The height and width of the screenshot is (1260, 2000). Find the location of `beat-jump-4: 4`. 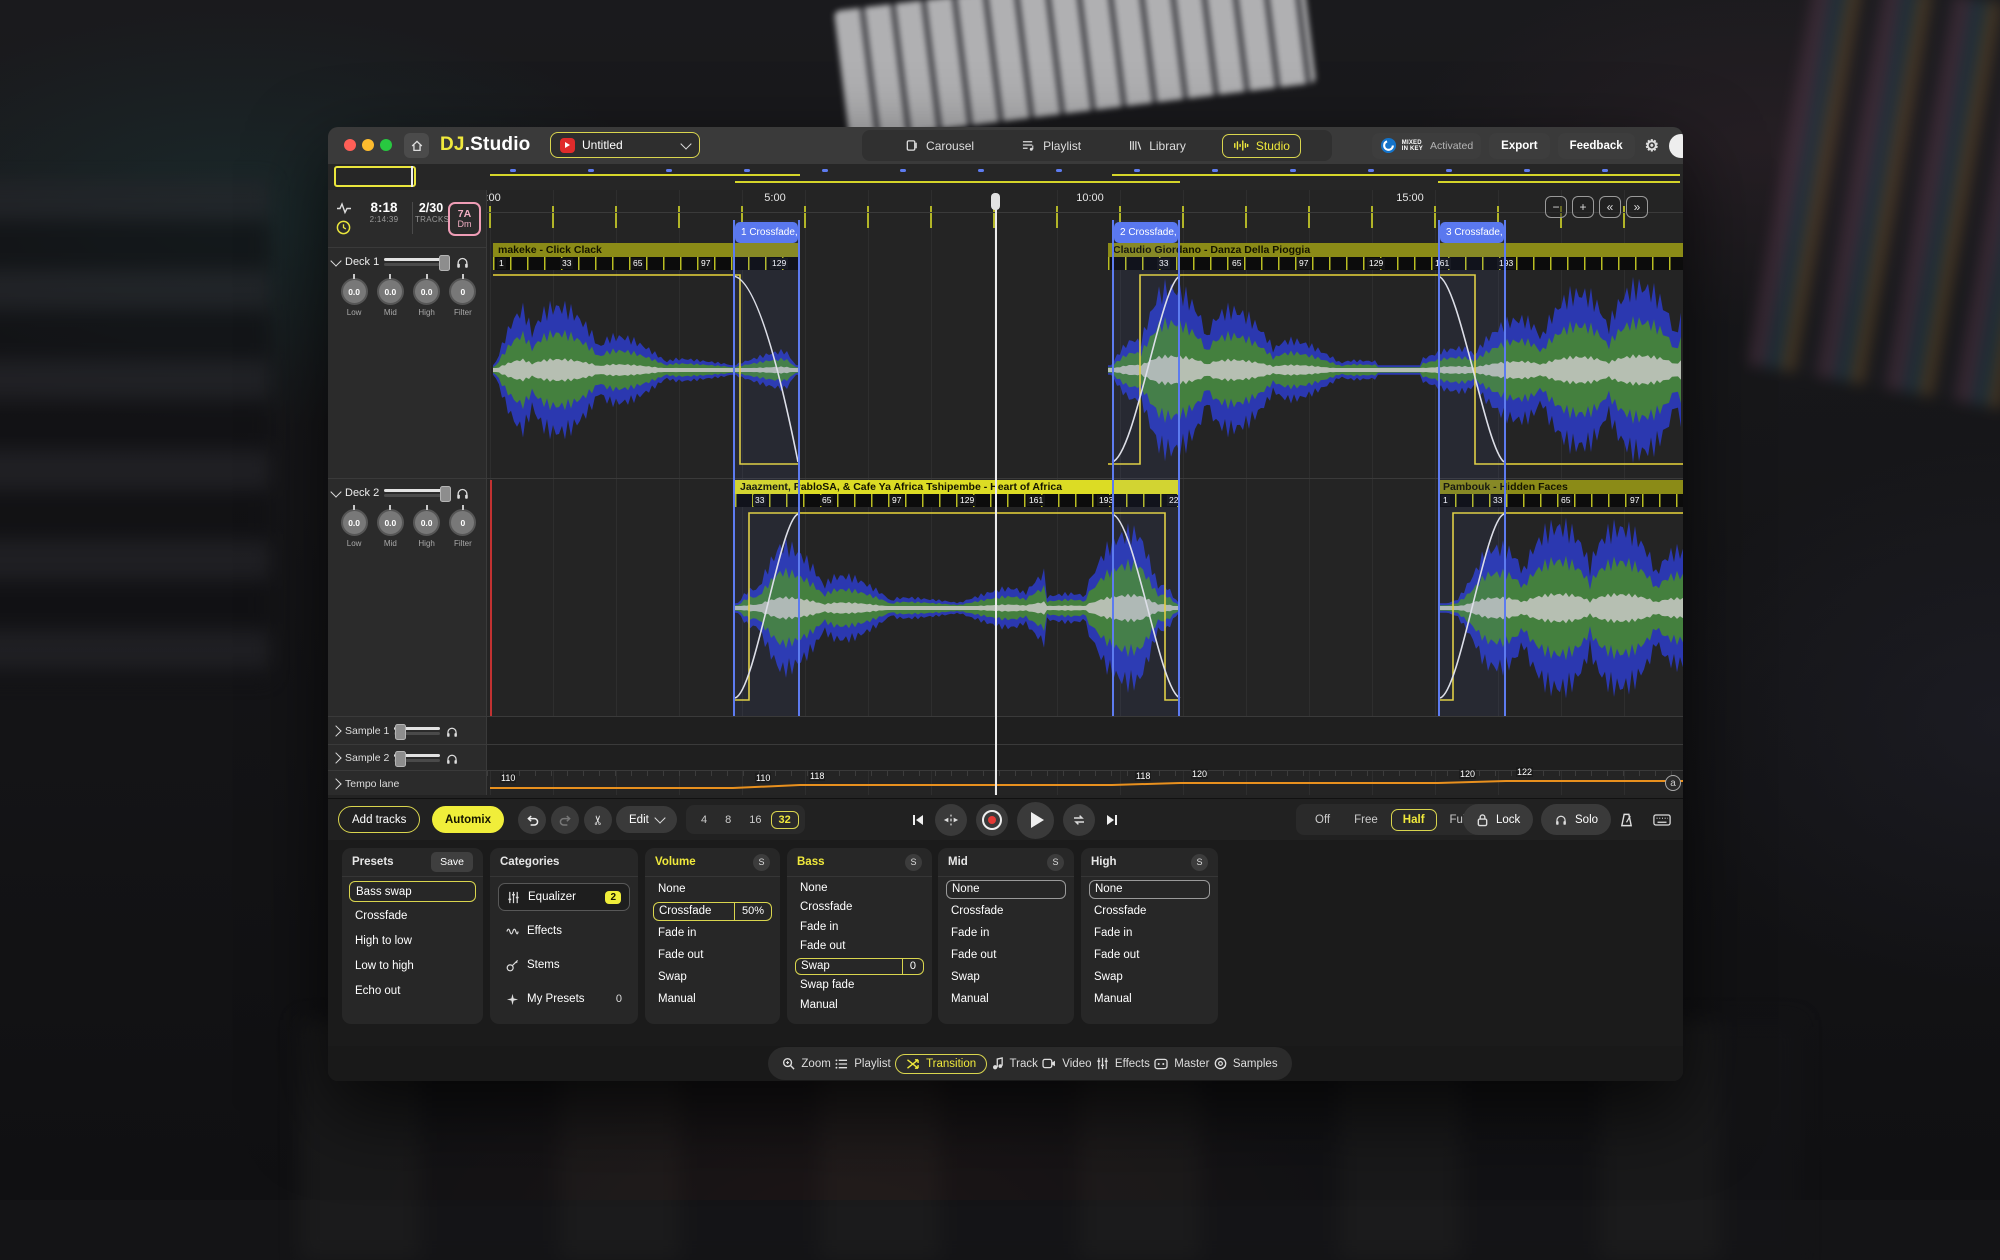

beat-jump-4: 4 is located at coordinates (704, 820).